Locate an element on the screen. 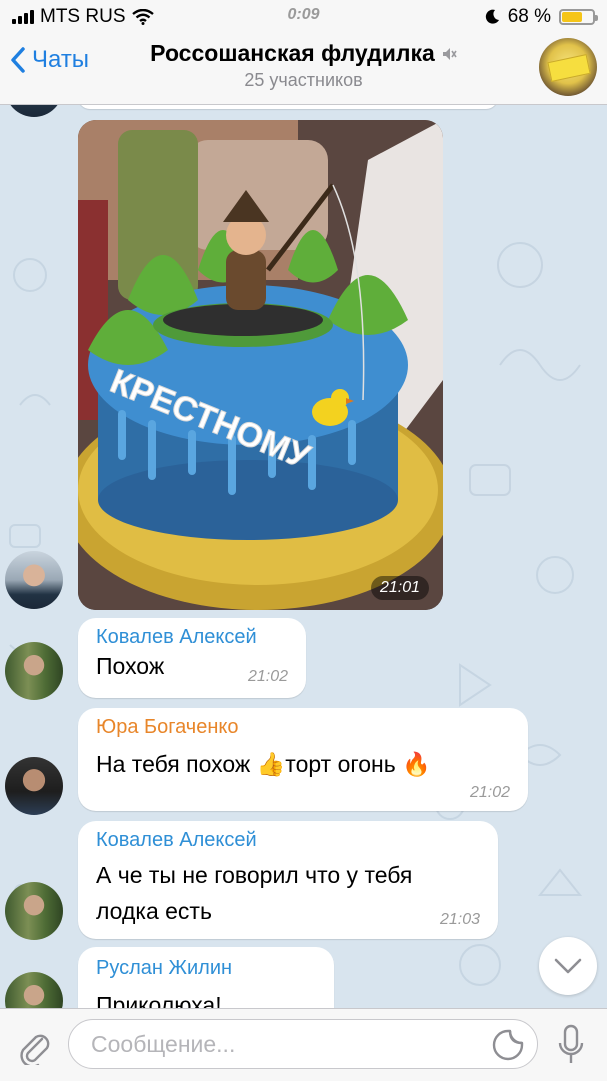 The width and height of the screenshot is (607, 1081). message-input is located at coordinates (303, 1044).